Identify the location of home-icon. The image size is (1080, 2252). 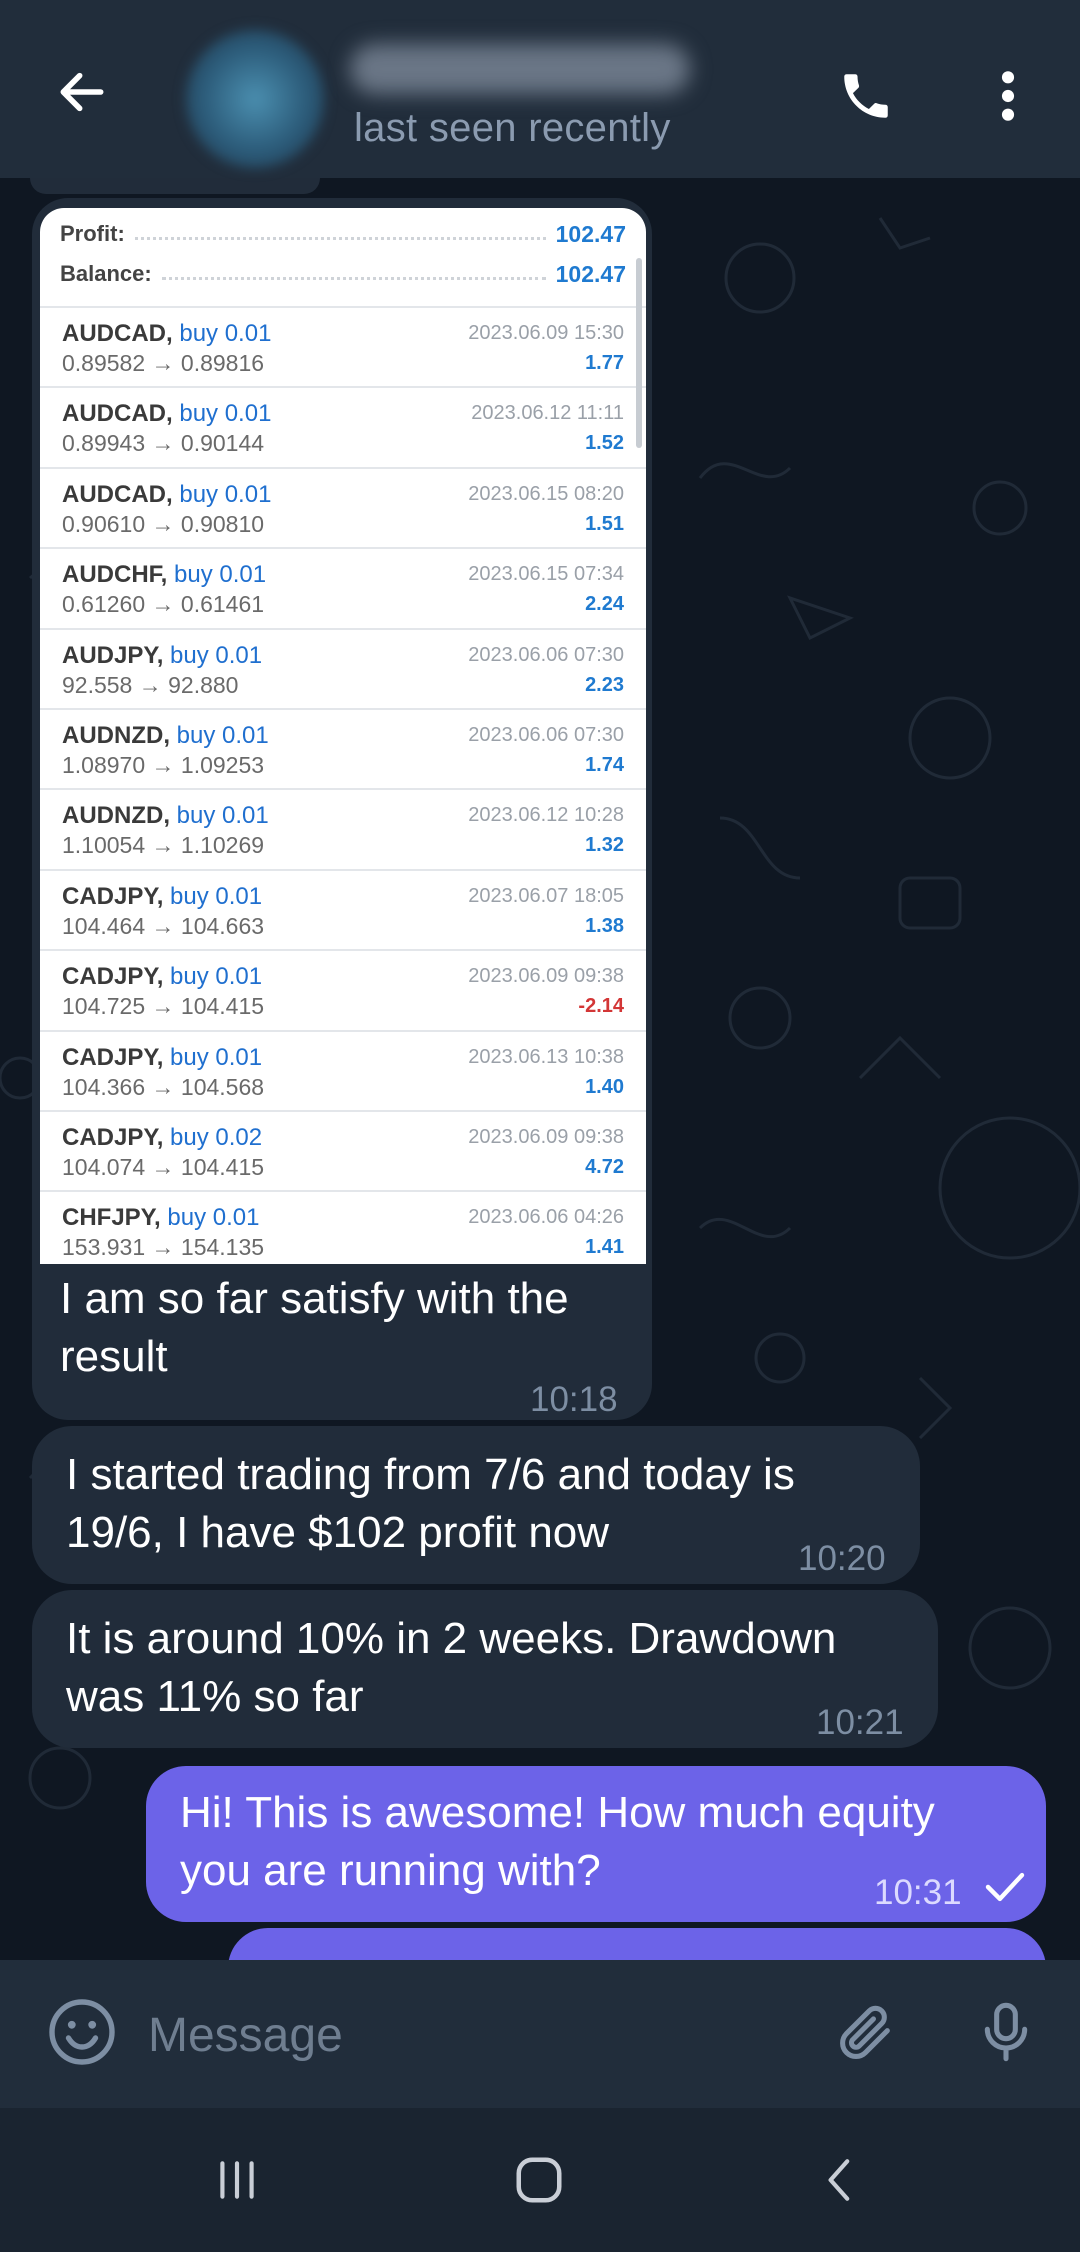
(539, 2180).